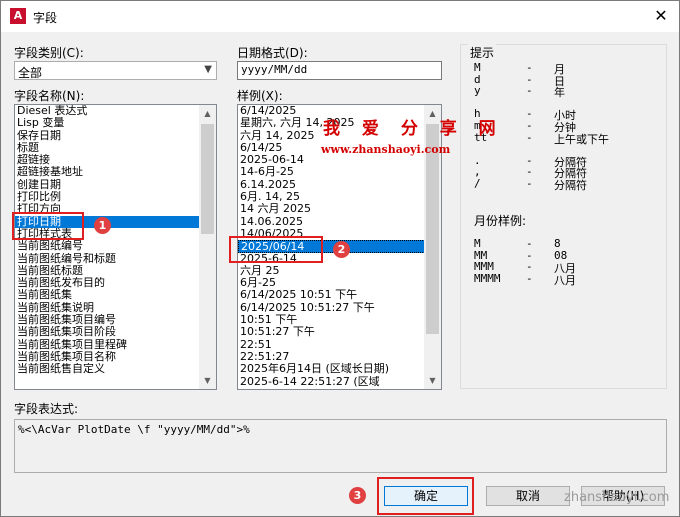 This screenshot has height=517, width=680. What do you see at coordinates (339, 197) in the screenshot?
I see `example-item: 6月. 14, 25` at bounding box center [339, 197].